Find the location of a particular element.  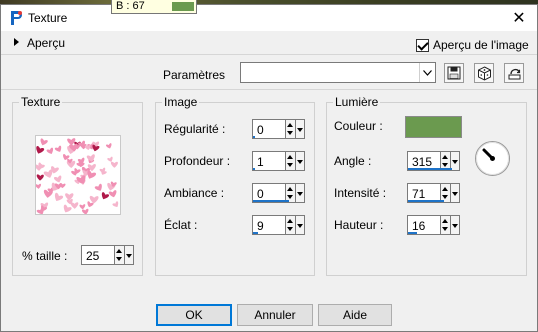

save-preset-button is located at coordinates (454, 73).